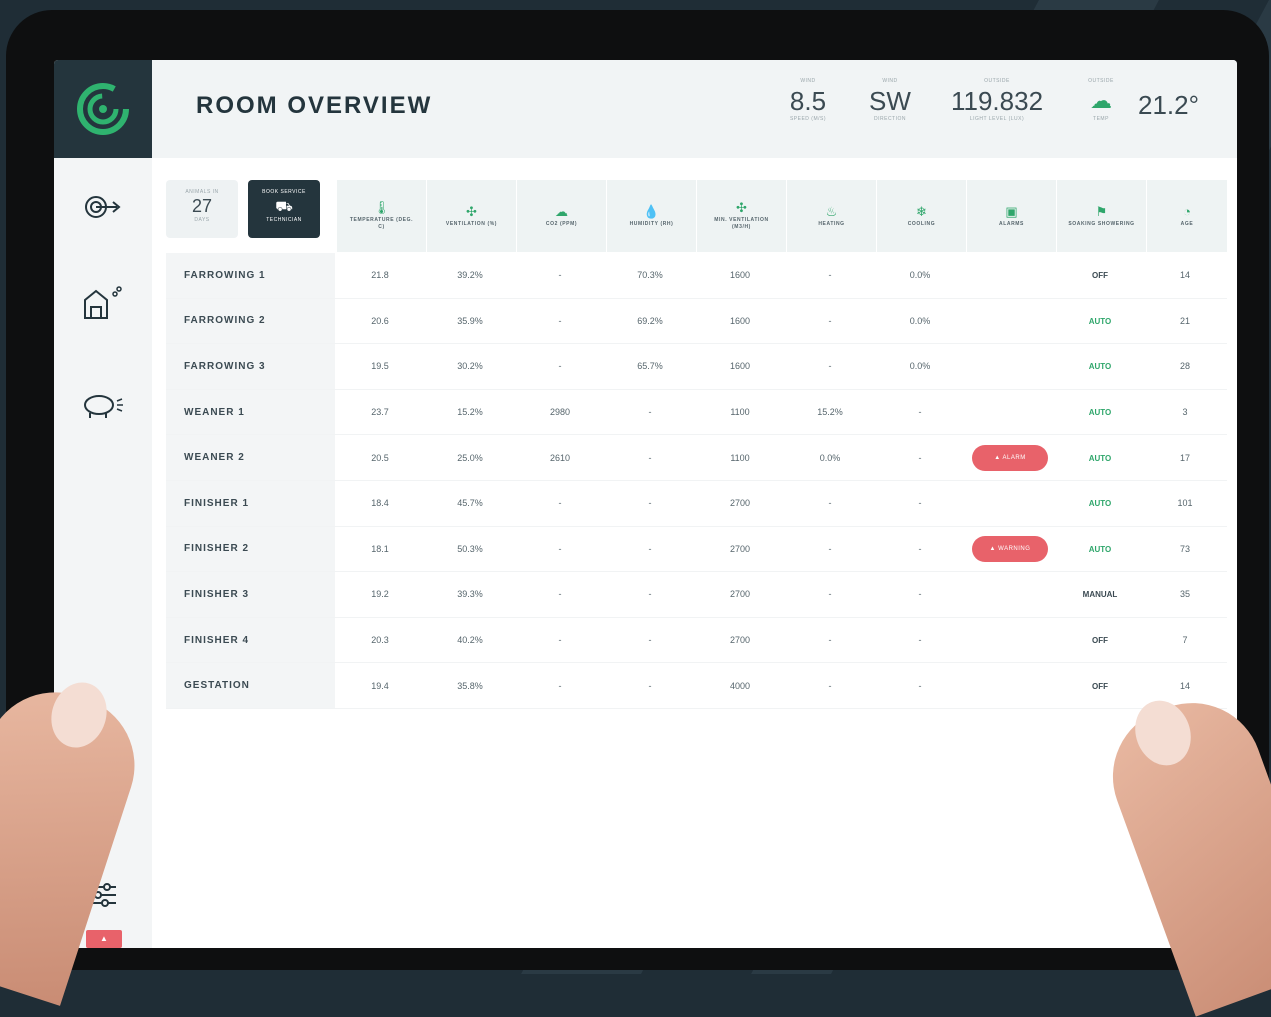 Image resolution: width=1271 pixels, height=1017 pixels. What do you see at coordinates (1169, 105) in the screenshot?
I see `outside-temp-value: 21.2°` at bounding box center [1169, 105].